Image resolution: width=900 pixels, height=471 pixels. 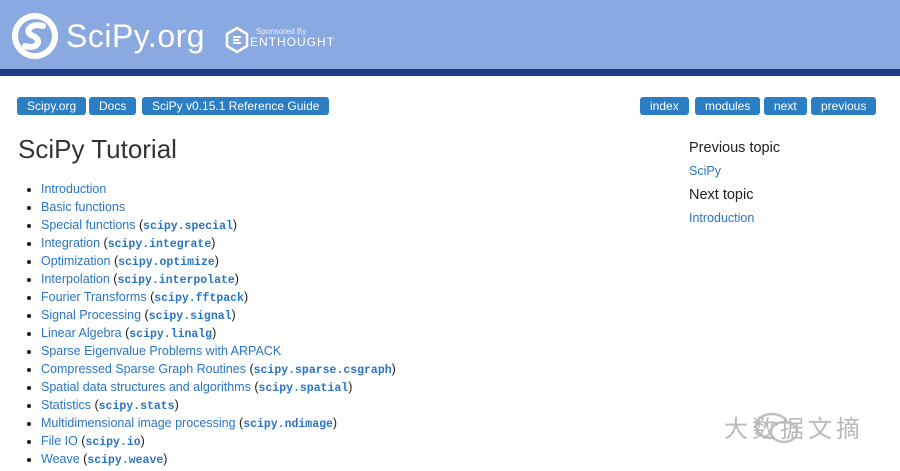 I want to click on toc-item: Fourier Transforms (scipy.fftpack), so click(x=218, y=297).